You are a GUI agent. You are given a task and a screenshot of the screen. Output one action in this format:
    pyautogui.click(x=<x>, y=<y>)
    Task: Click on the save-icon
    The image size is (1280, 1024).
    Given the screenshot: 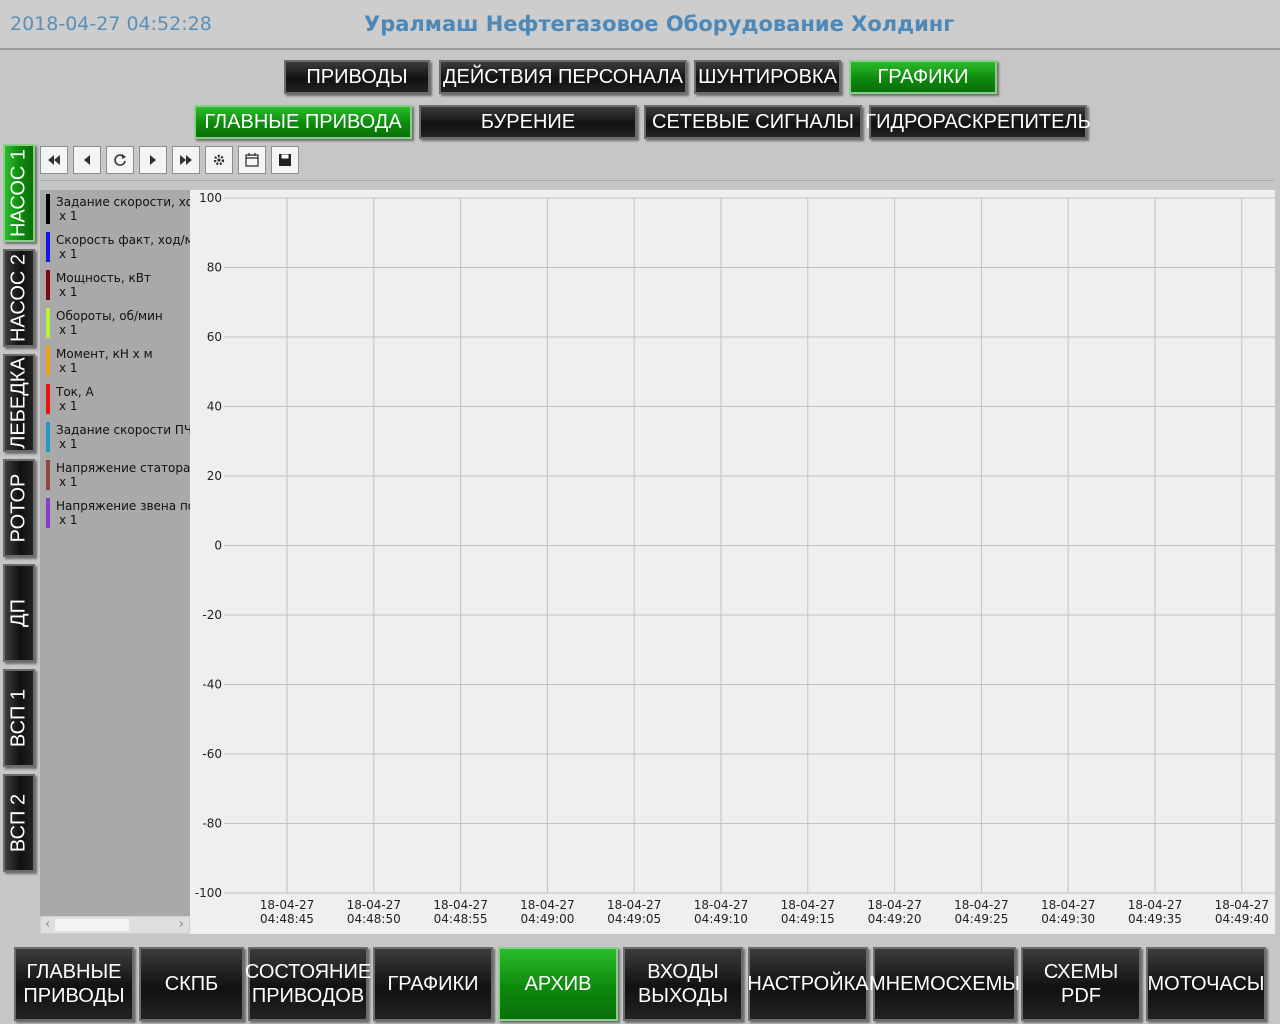 What is the action you would take?
    pyautogui.click(x=285, y=160)
    